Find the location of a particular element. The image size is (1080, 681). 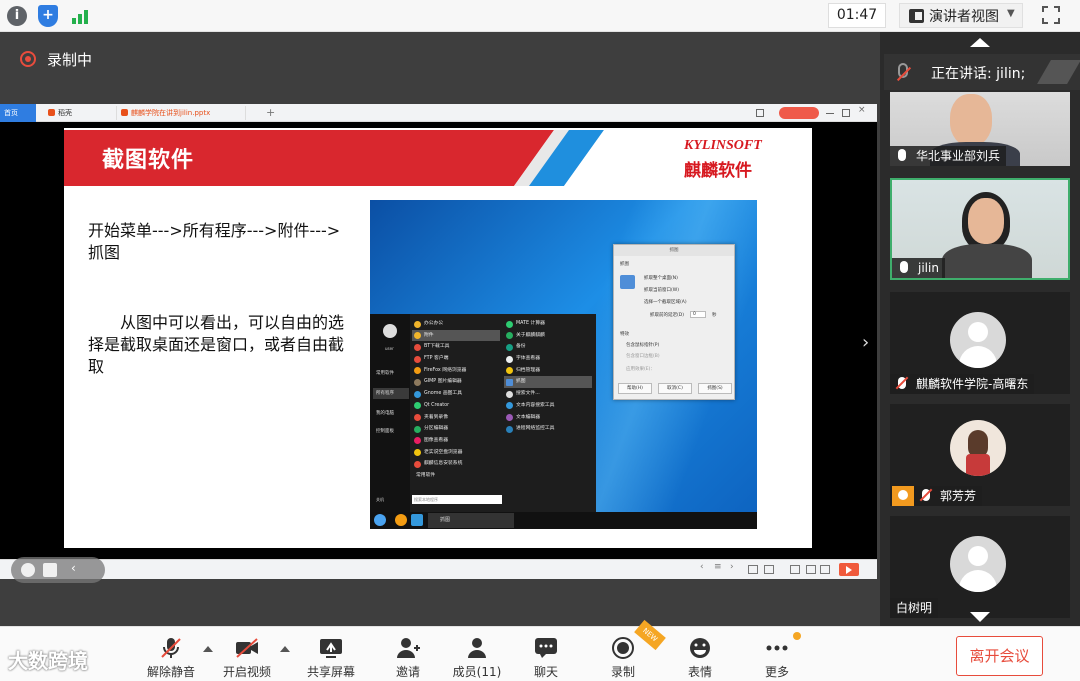

reactions-label: 表情 is located at coordinates (699, 672).